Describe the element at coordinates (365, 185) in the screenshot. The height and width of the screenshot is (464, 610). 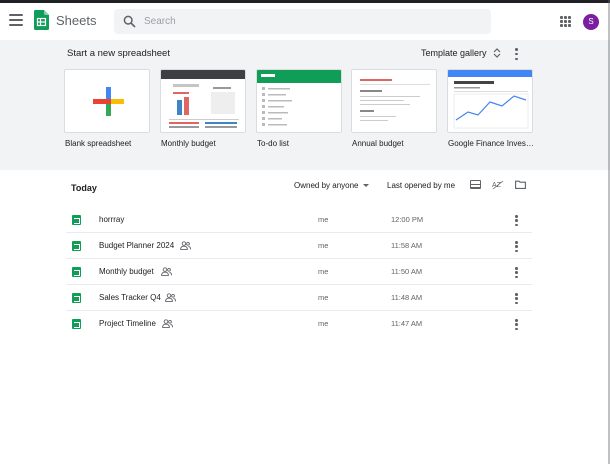
I see `caret-down-icon` at that location.